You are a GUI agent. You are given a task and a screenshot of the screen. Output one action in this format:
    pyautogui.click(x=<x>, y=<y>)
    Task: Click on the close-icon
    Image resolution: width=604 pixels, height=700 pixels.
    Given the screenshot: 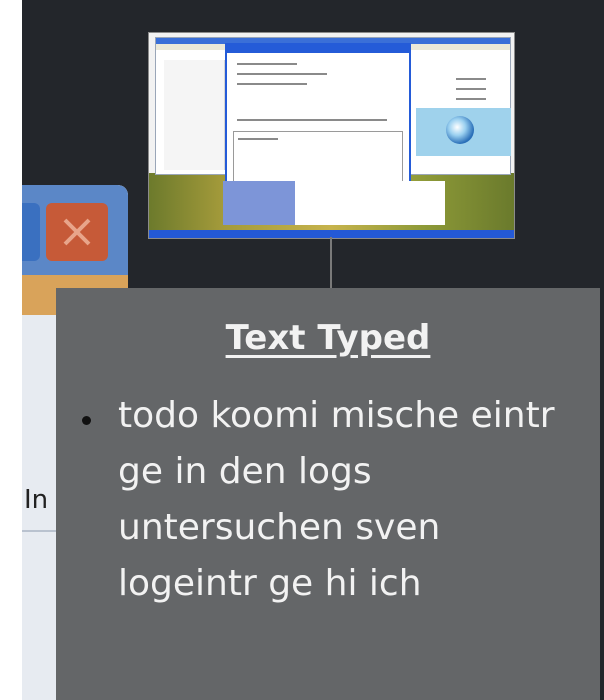 What is the action you would take?
    pyautogui.click(x=77, y=232)
    